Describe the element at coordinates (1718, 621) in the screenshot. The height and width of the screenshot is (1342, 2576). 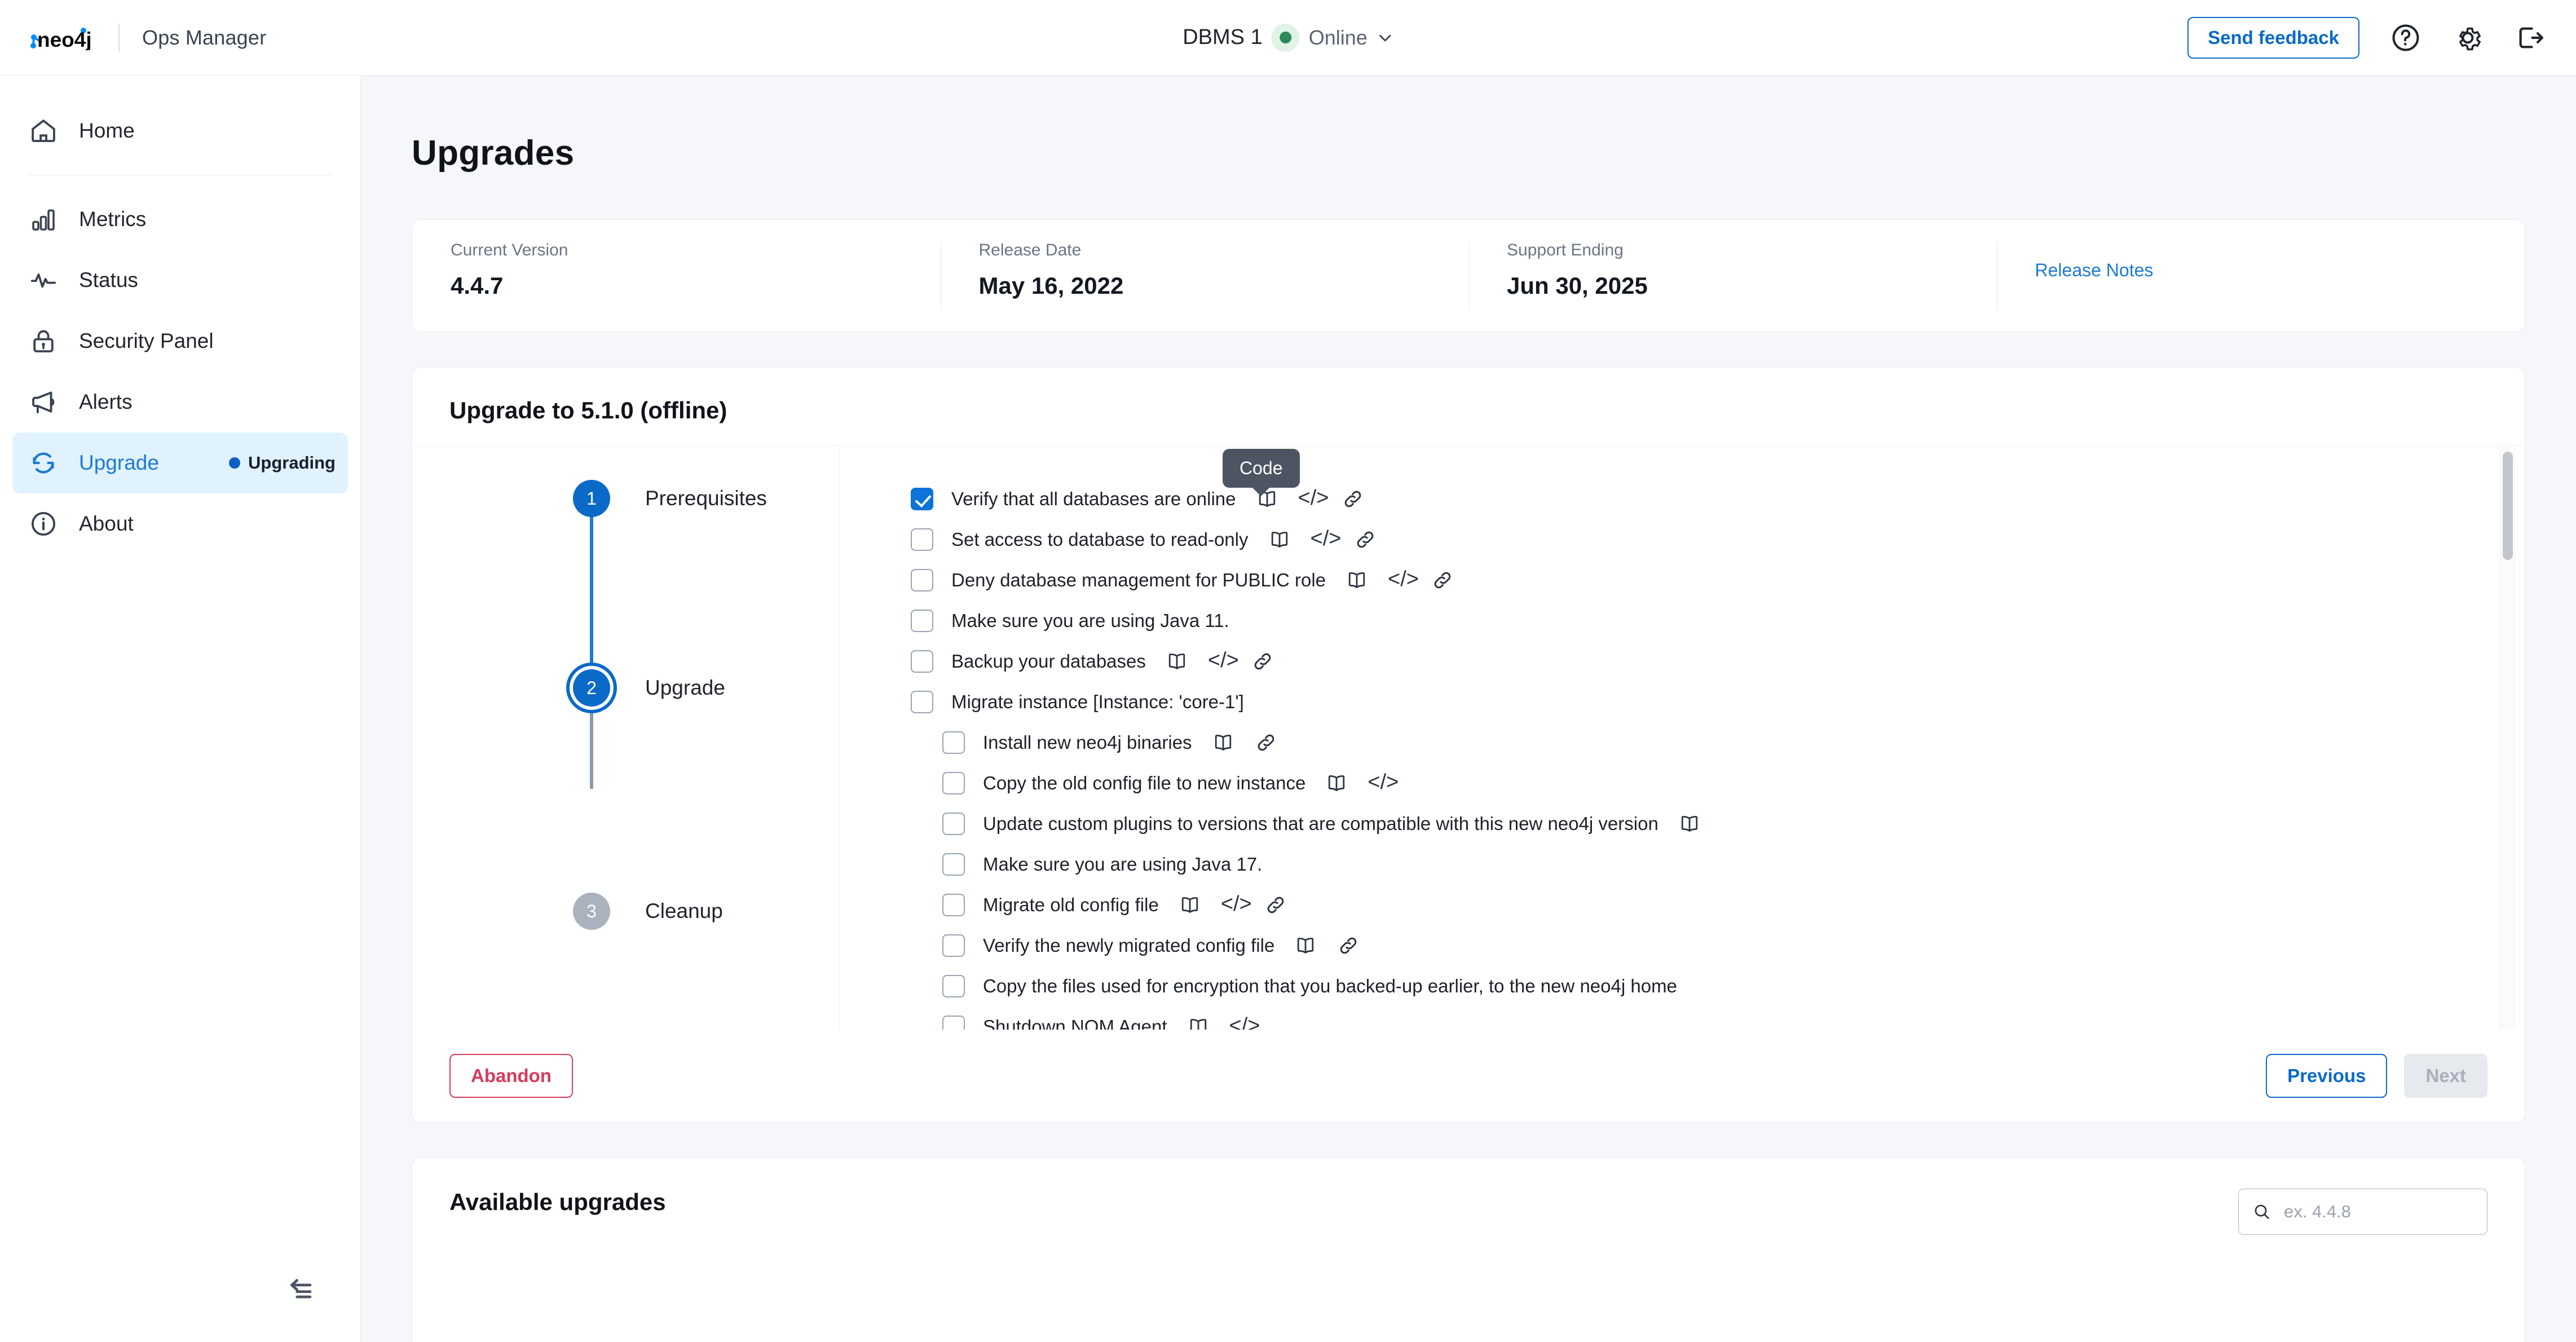
I see `checklist-row: Make sure you are using Java 11.` at that location.